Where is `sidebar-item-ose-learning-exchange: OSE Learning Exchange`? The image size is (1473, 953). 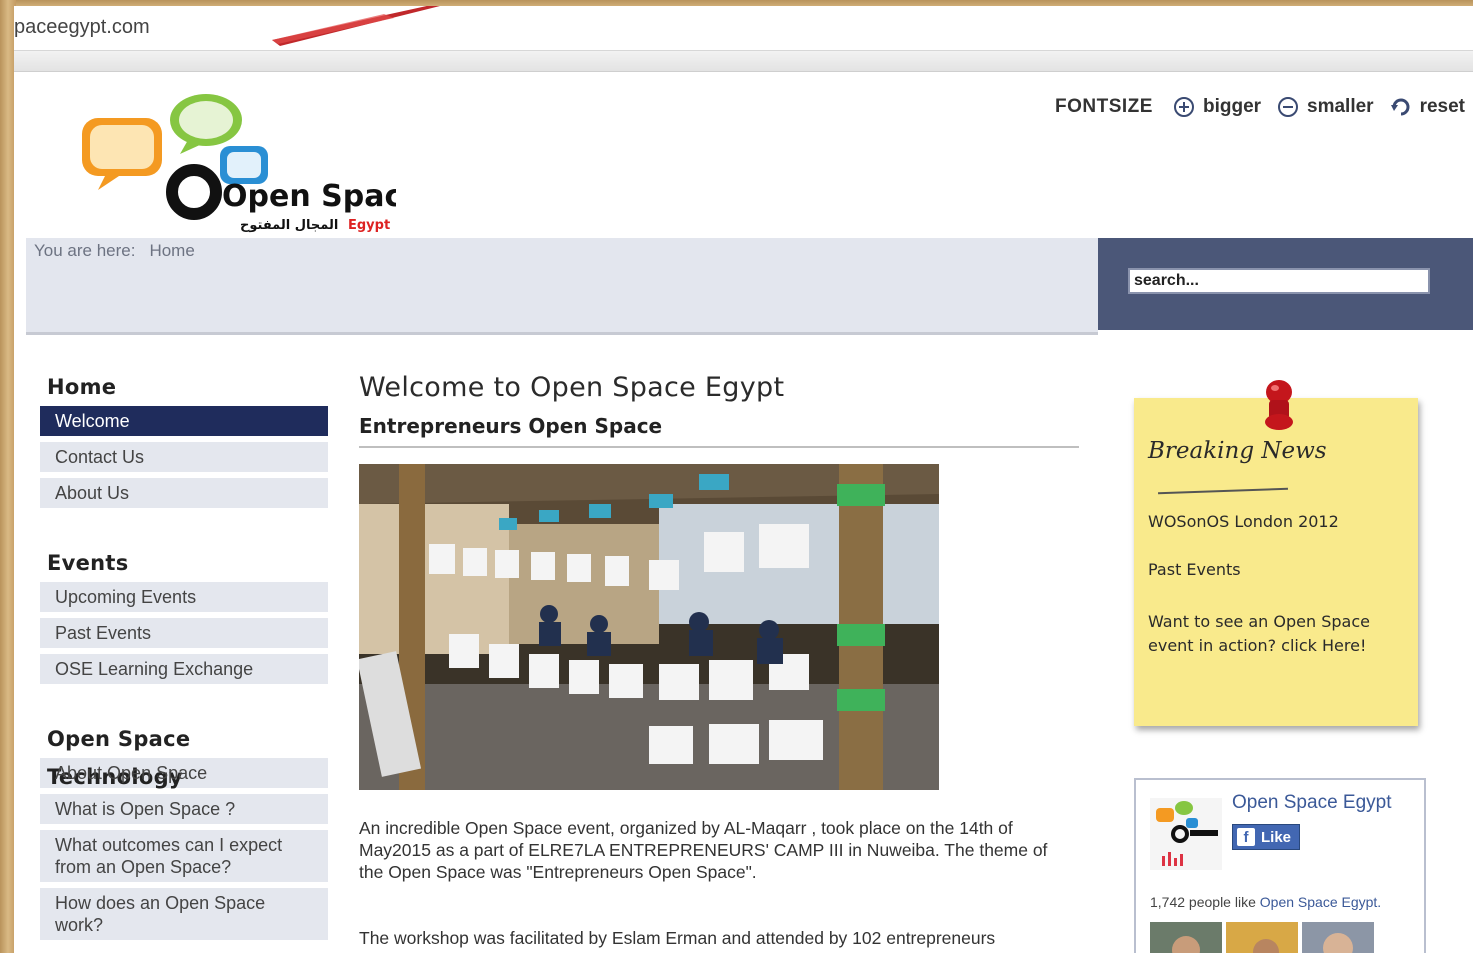 sidebar-item-ose-learning-exchange: OSE Learning Exchange is located at coordinates (184, 669).